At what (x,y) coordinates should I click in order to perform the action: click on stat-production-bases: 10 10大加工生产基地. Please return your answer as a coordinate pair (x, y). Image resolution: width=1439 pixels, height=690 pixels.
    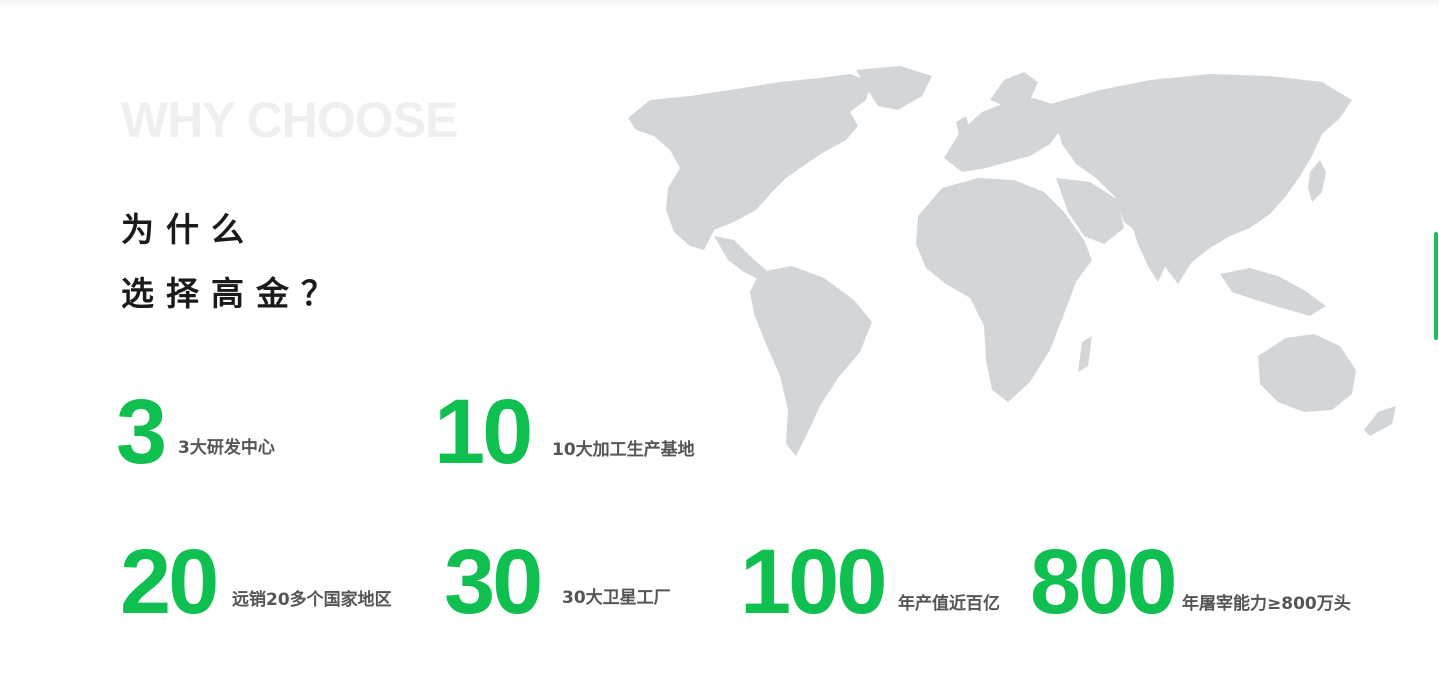
    Looking at the image, I should click on (579, 434).